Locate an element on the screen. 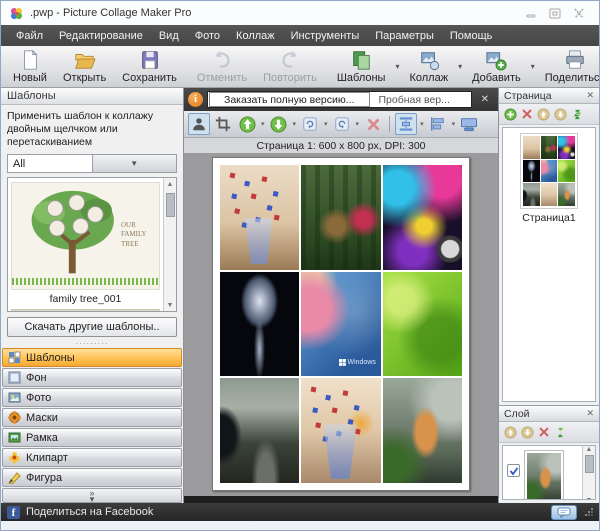 The height and width of the screenshot is (531, 600). refresh-layers-icon is located at coordinates (560, 432).